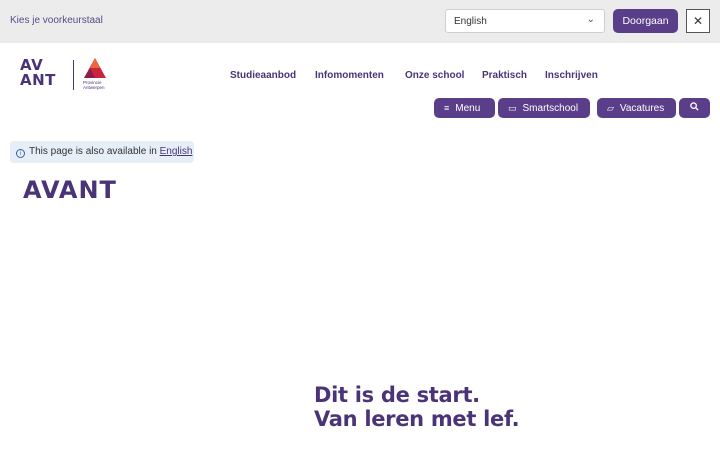 The image size is (720, 450). What do you see at coordinates (525, 21) in the screenshot?
I see `language-select: English ⌄` at bounding box center [525, 21].